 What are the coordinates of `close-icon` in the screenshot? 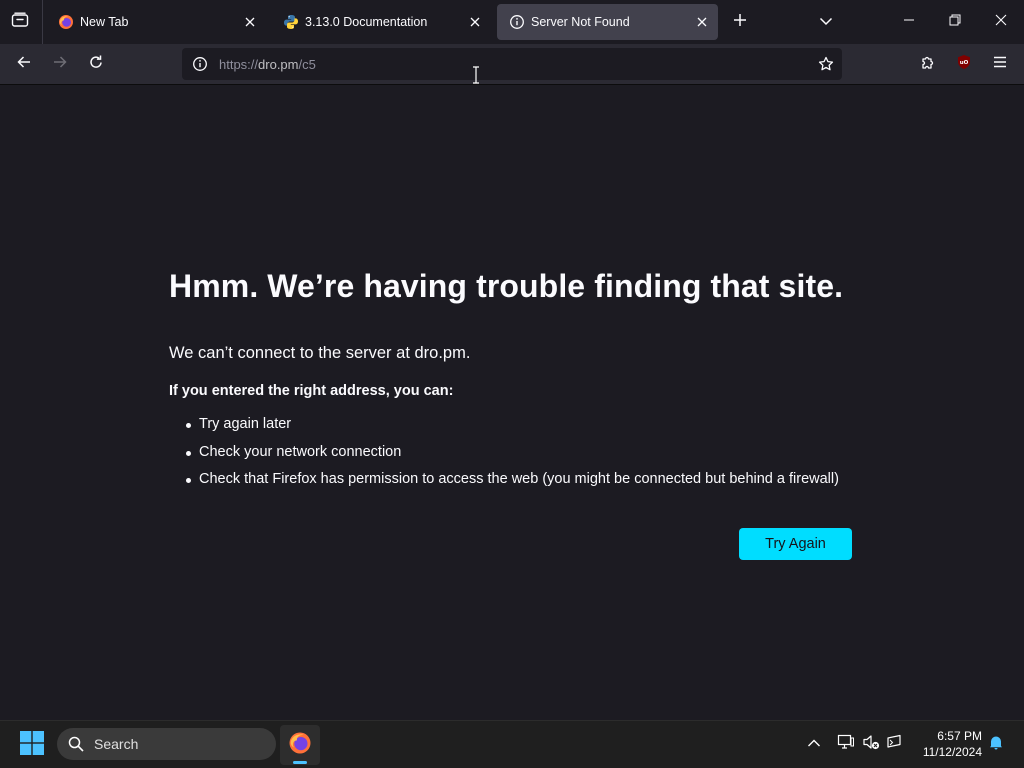 It's located at (1001, 22).